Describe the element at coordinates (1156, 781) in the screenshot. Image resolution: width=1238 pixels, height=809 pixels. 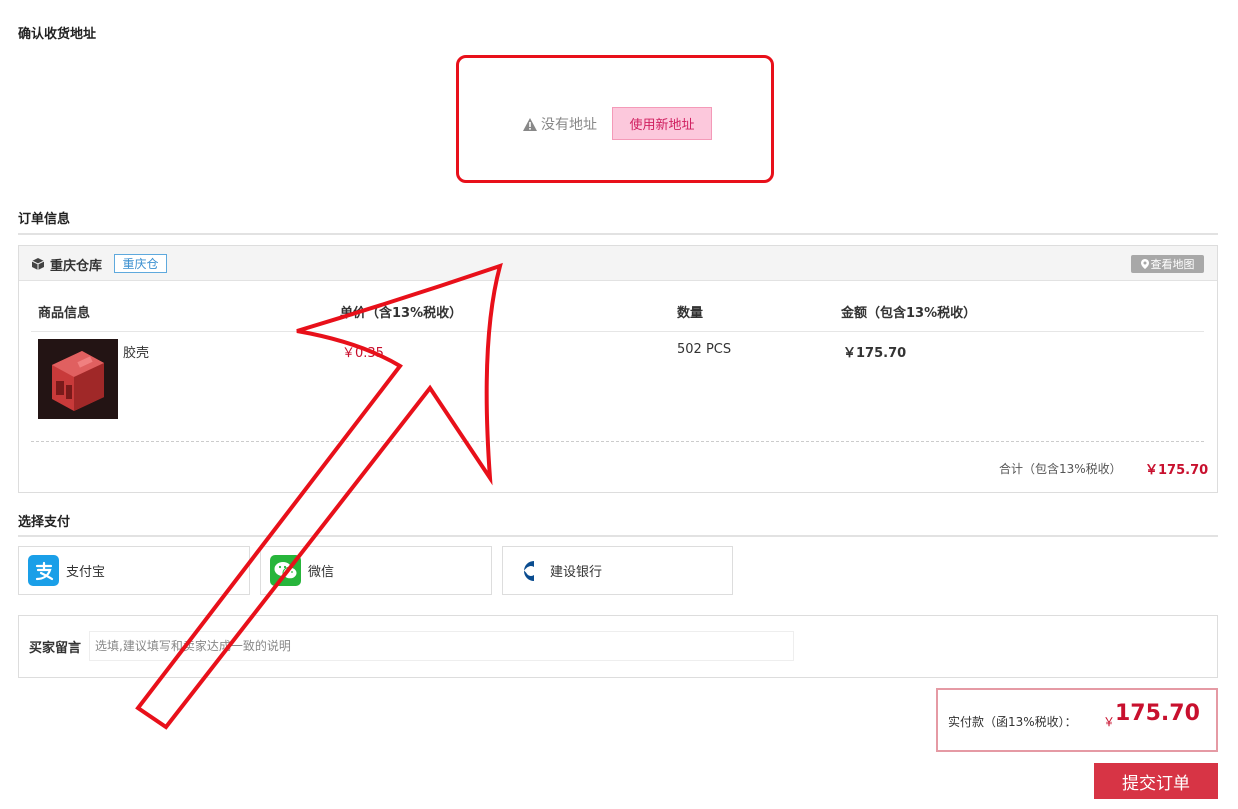
I see `submit-order-button: 提交订单` at that location.